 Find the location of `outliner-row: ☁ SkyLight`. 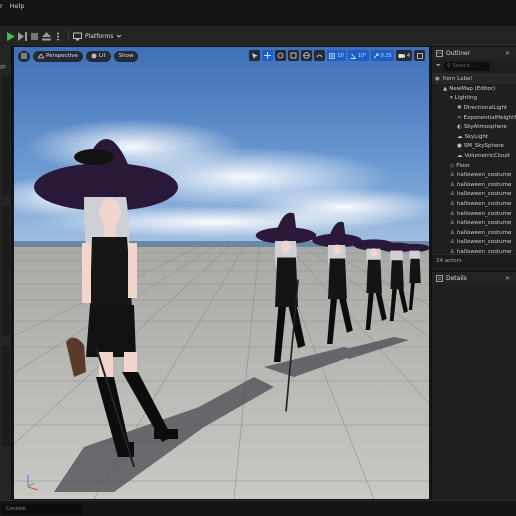

outliner-row: ☁ SkyLight is located at coordinates (474, 137).